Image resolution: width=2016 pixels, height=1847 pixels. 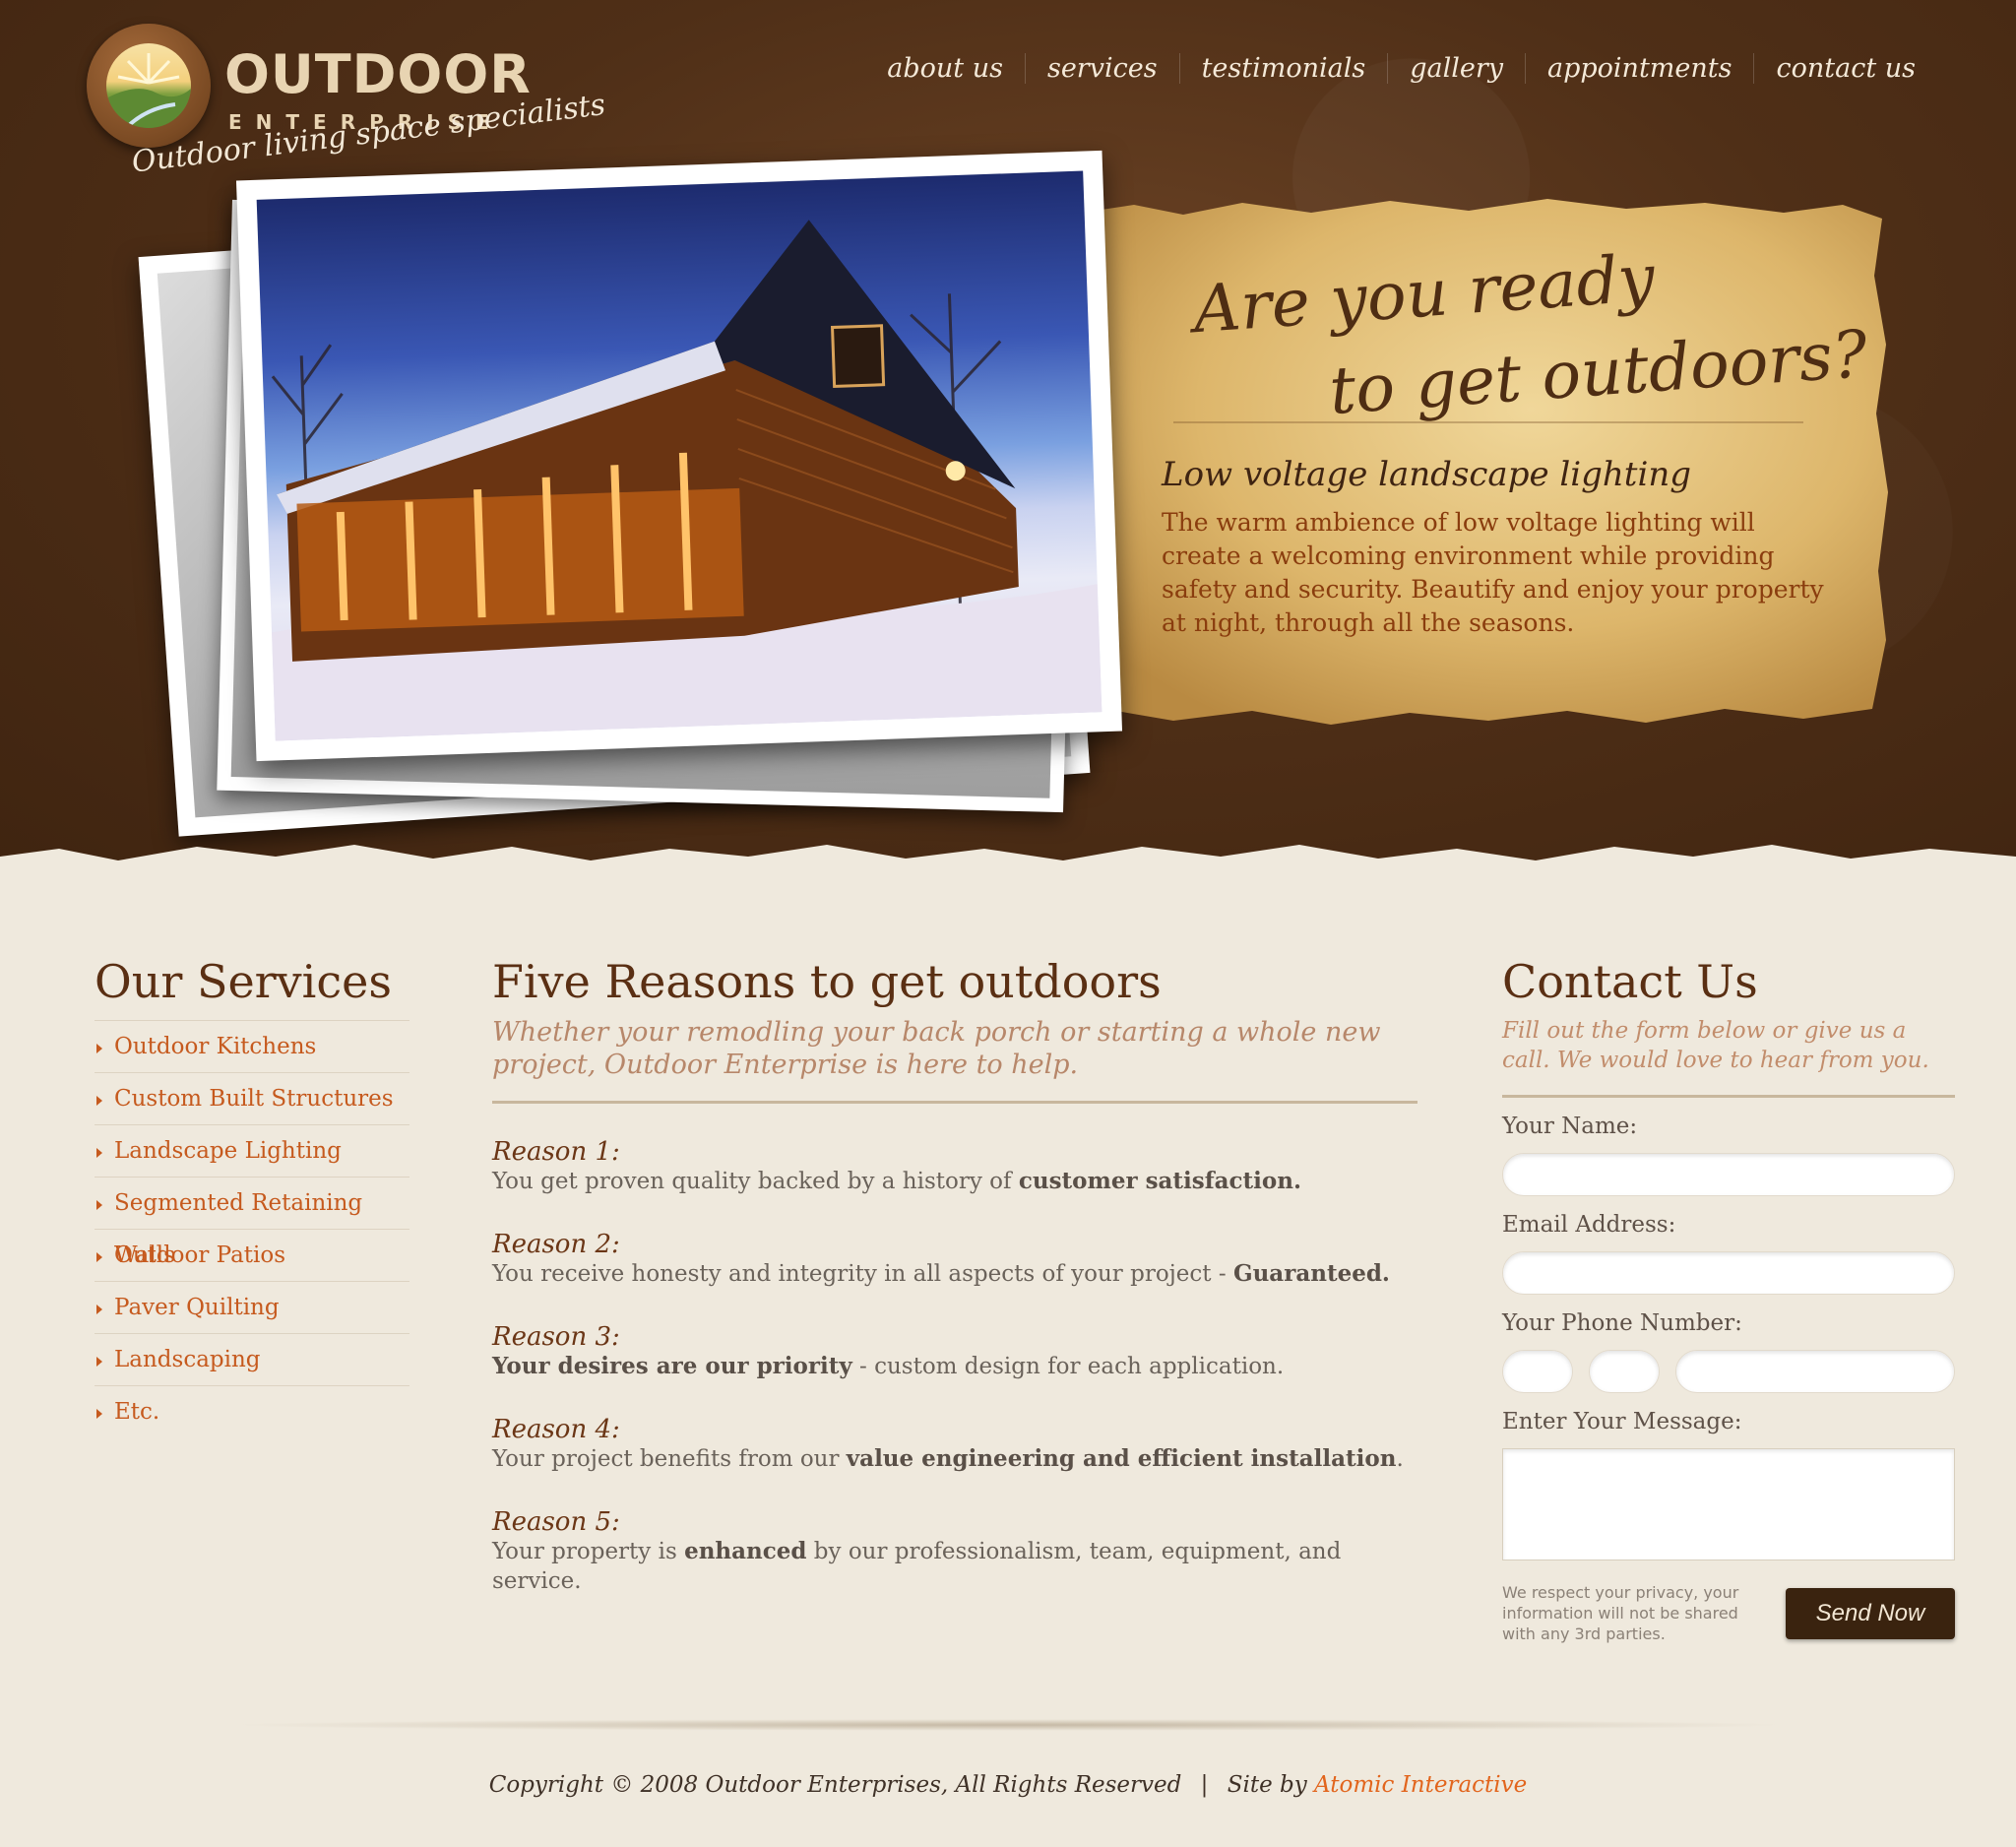 What do you see at coordinates (1815, 1371) in the screenshot?
I see `phone-line-field` at bounding box center [1815, 1371].